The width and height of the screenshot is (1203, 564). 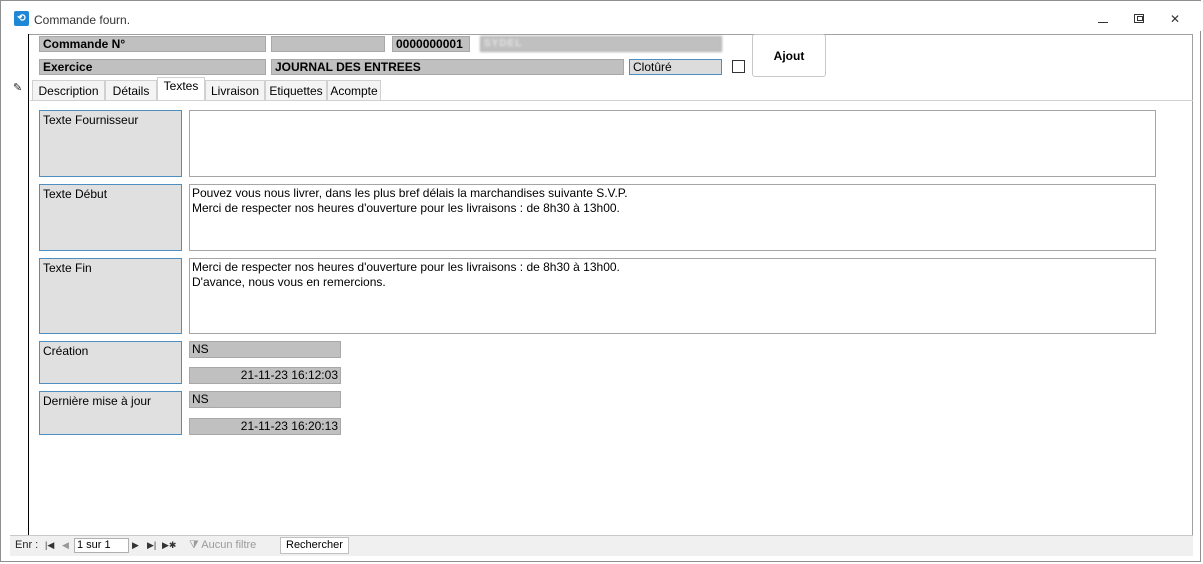 I want to click on tab-acompte: Acompte, so click(x=354, y=90).